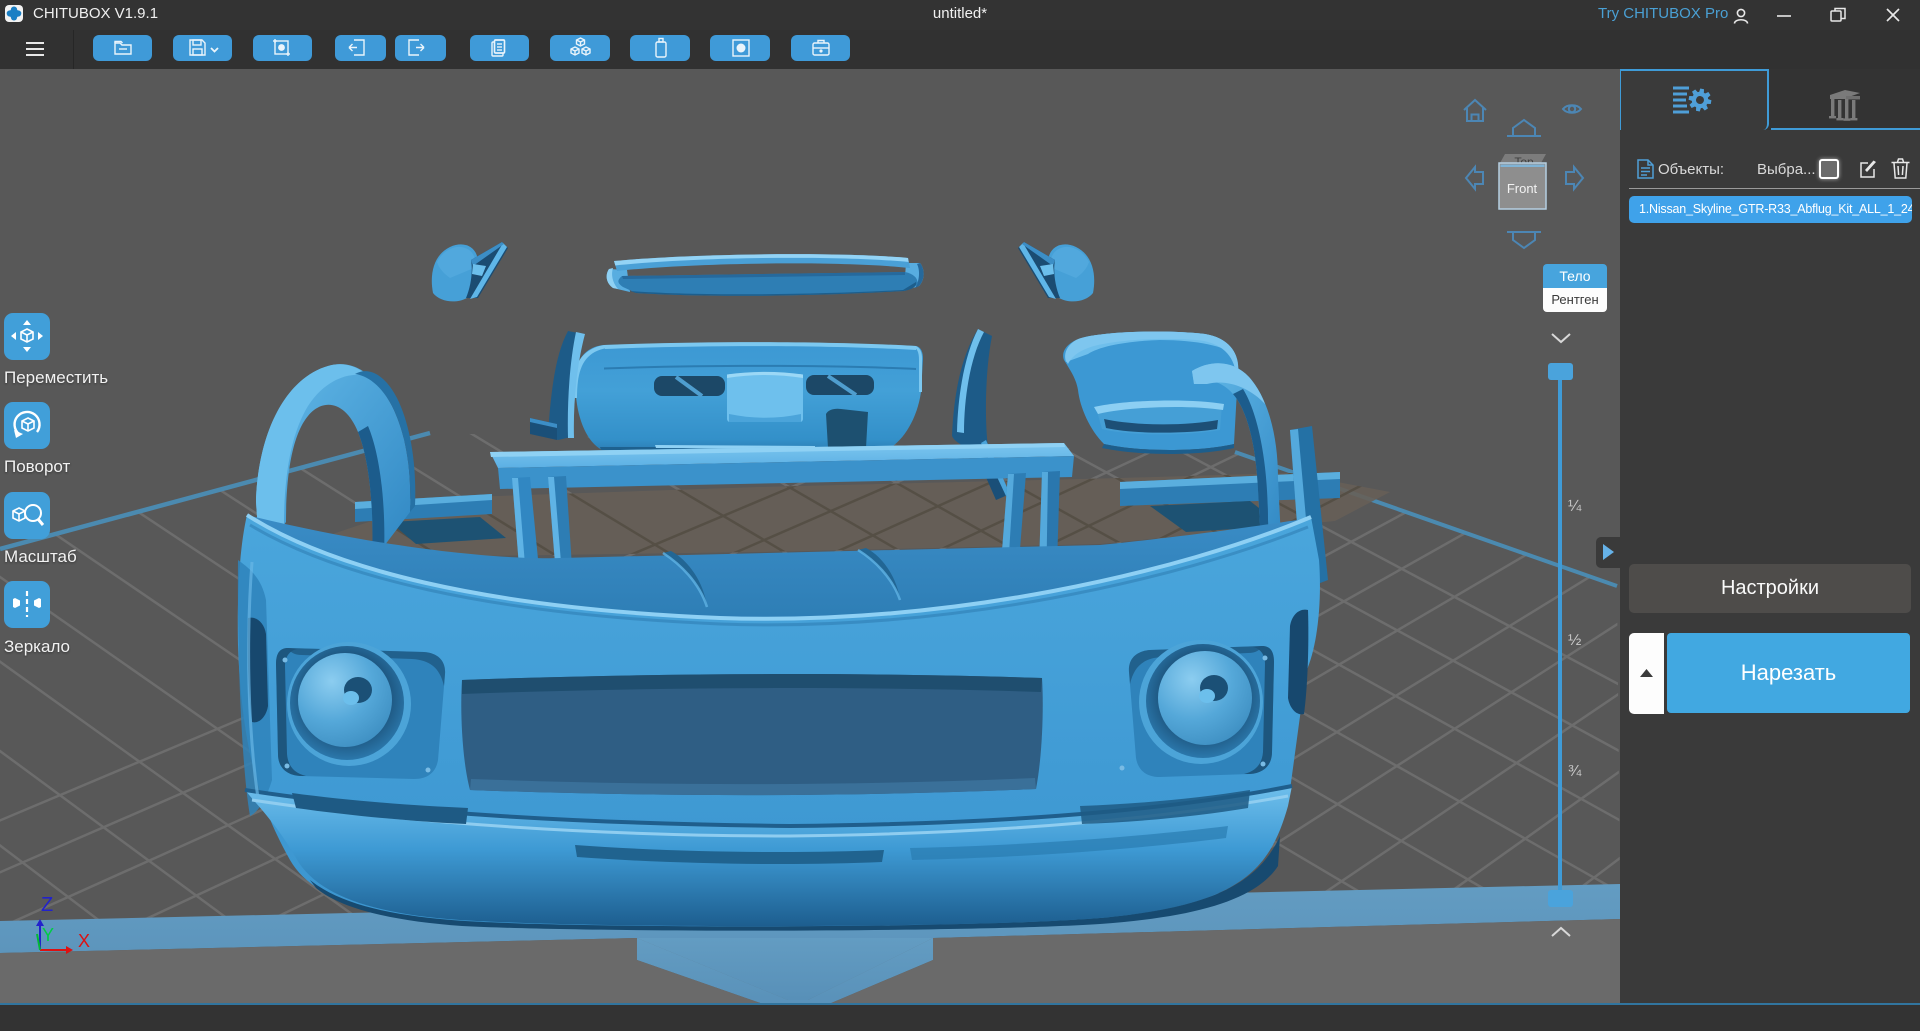  Describe the element at coordinates (47, 905) in the screenshot. I see `svg-text: Z` at that location.